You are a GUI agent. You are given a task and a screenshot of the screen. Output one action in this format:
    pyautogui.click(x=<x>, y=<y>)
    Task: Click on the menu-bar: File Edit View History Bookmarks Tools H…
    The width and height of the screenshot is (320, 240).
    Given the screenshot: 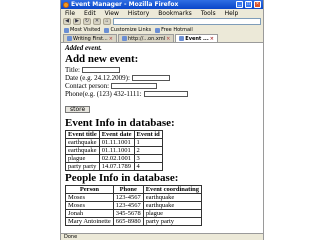 What is the action you would take?
    pyautogui.click(x=162, y=13)
    